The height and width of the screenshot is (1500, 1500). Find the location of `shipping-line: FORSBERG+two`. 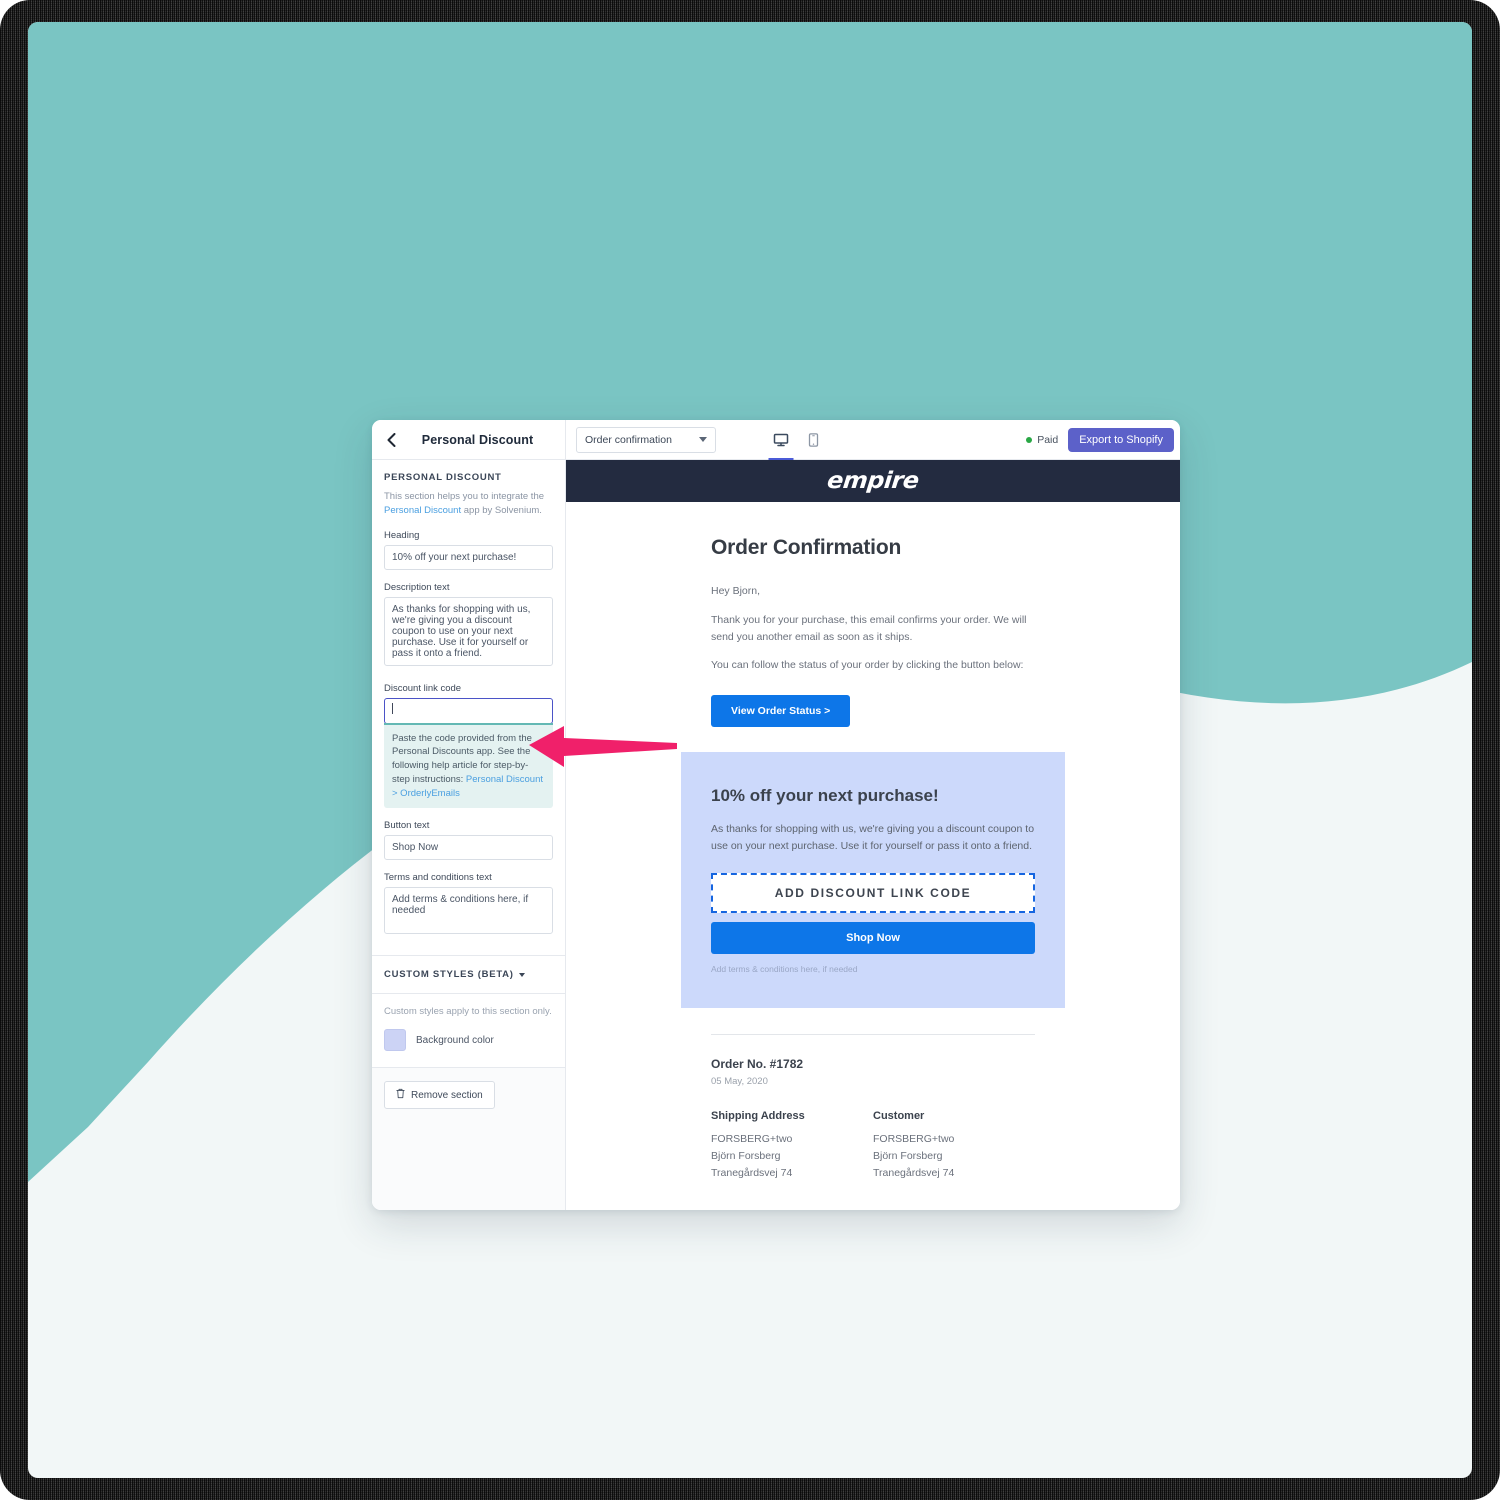

shipping-line: FORSBERG+two is located at coordinates (752, 1139).